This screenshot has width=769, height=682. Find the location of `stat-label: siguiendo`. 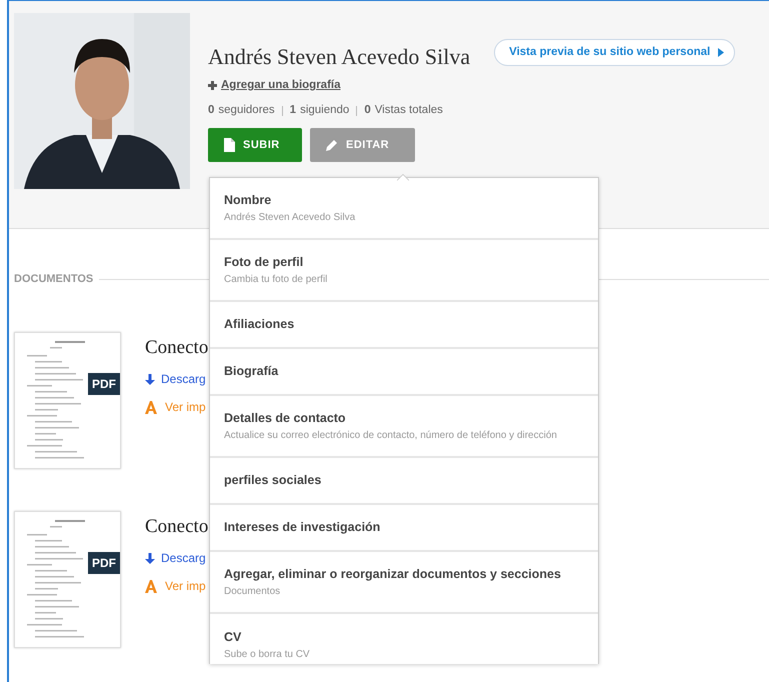

stat-label: siguiendo is located at coordinates (325, 110).